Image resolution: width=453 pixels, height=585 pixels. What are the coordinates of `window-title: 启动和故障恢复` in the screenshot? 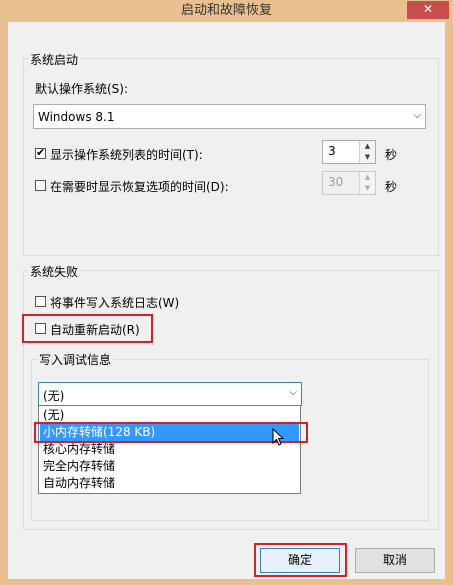 It's located at (226, 10).